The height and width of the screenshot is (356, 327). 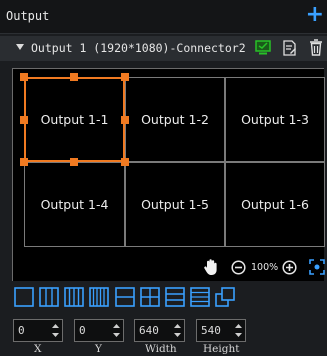 What do you see at coordinates (200, 297) in the screenshot?
I see `layout-4-rows-icon` at bounding box center [200, 297].